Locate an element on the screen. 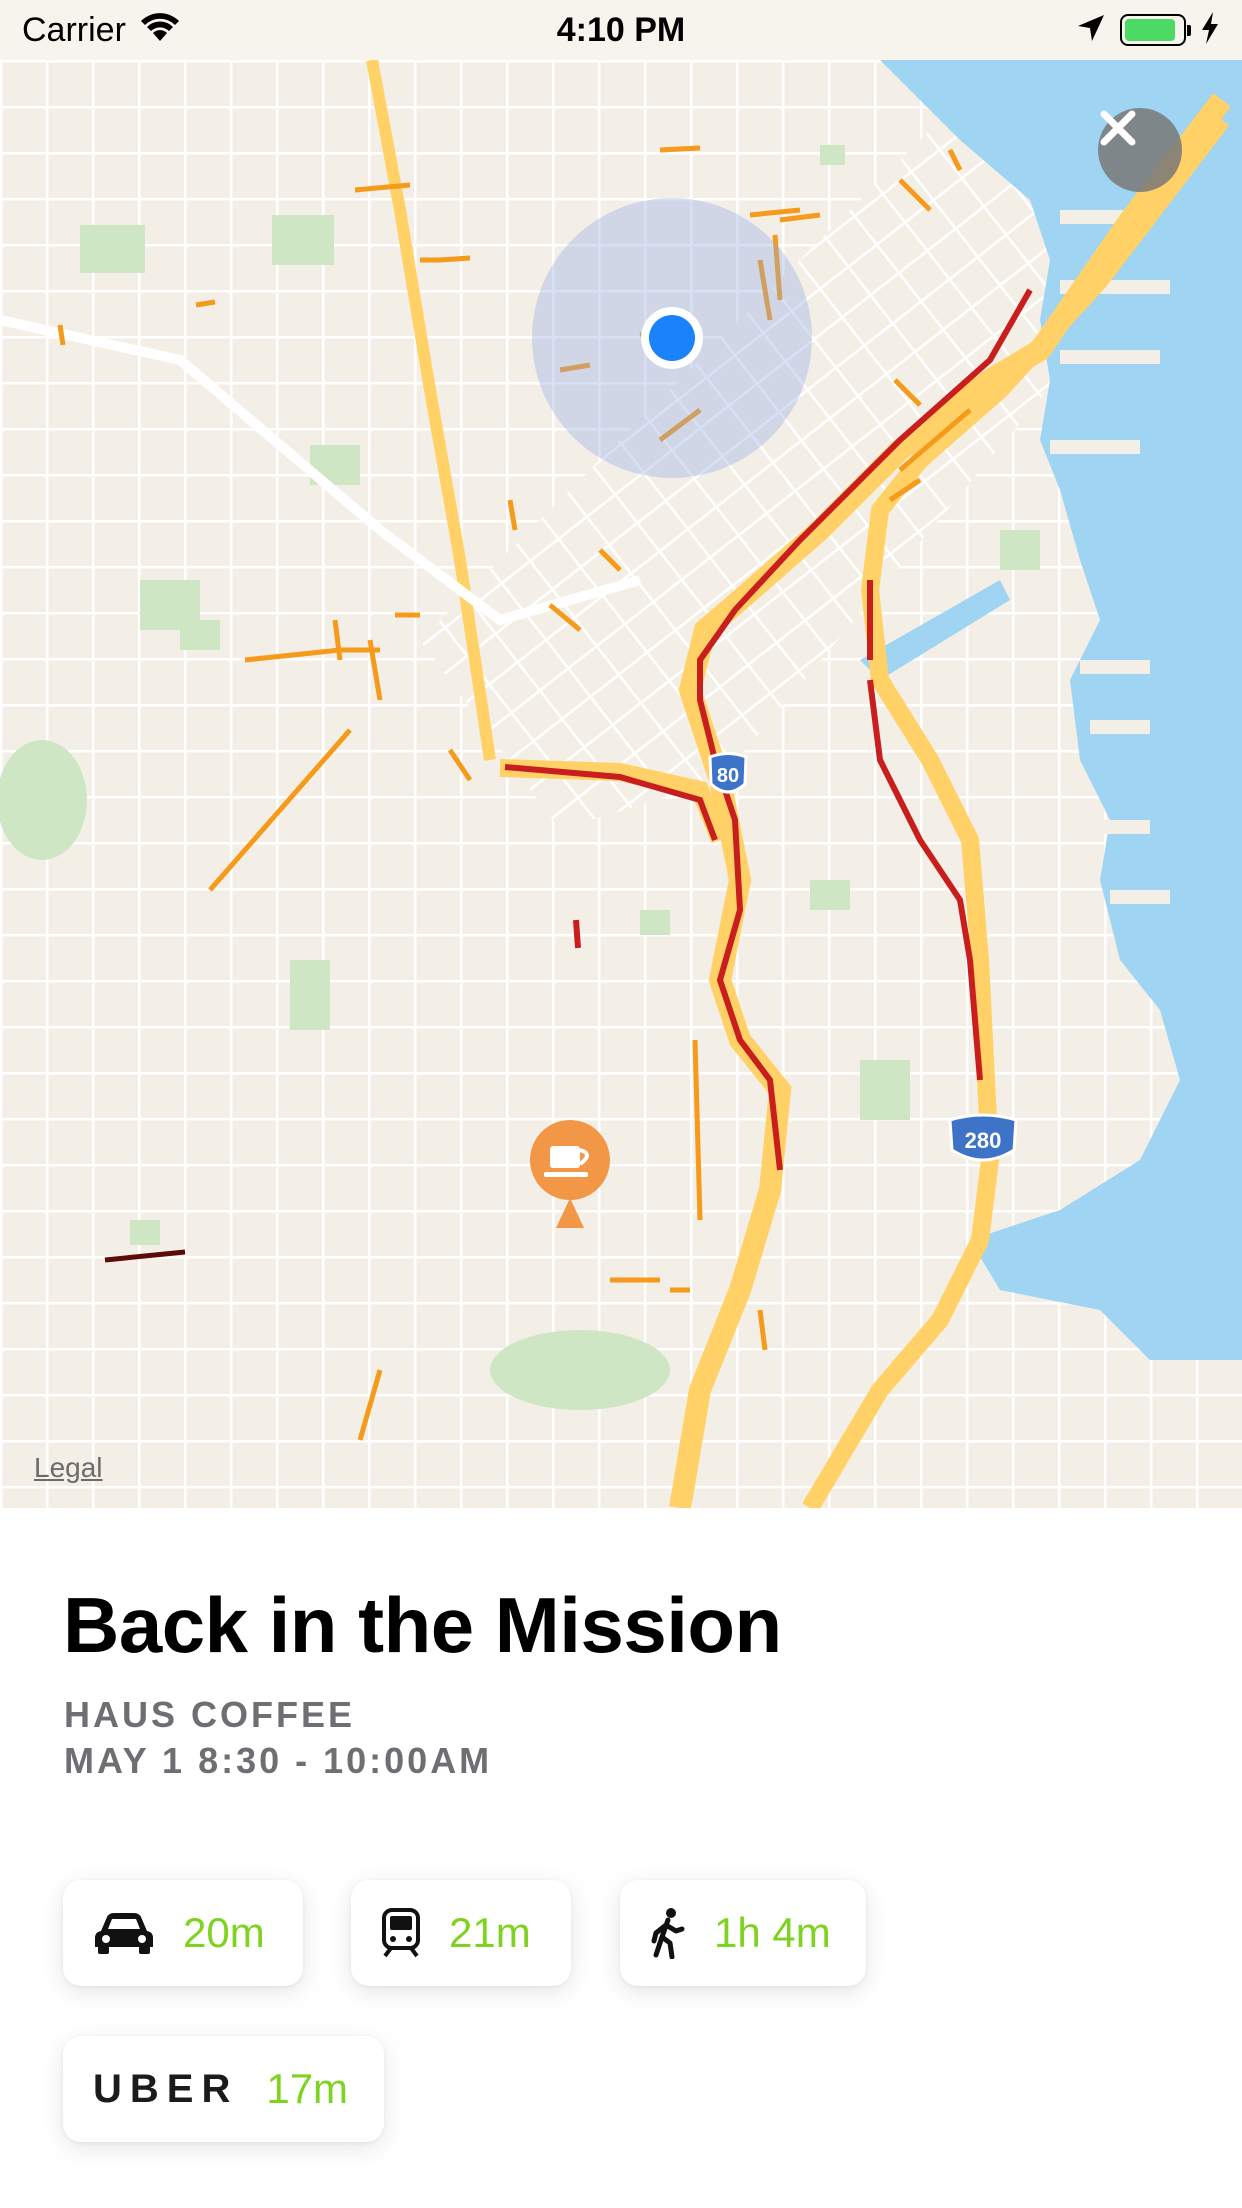 This screenshot has width=1242, height=2208. travel-option-car: 20m is located at coordinates (183, 1933).